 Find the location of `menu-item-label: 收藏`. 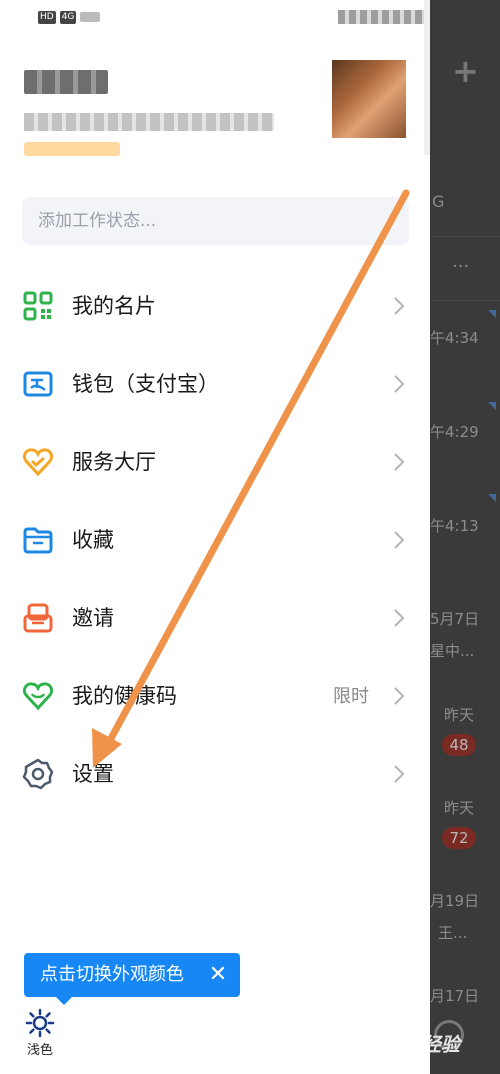

menu-item-label: 收藏 is located at coordinates (93, 540).